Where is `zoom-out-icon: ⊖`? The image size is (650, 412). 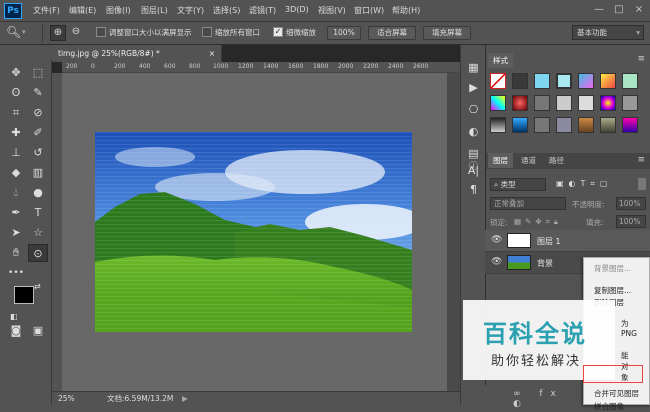 zoom-out-icon: ⊖ is located at coordinates (76, 33).